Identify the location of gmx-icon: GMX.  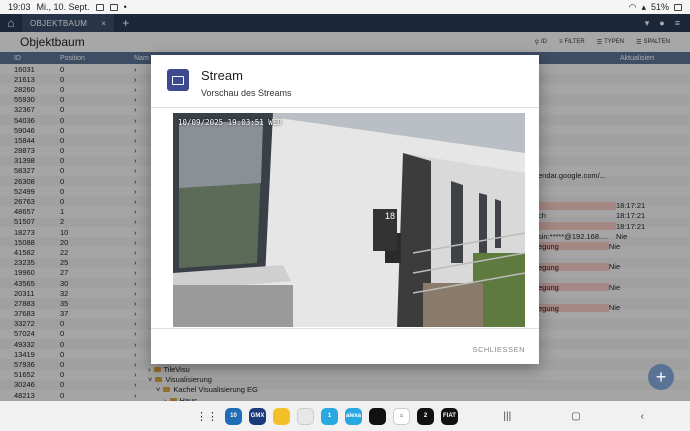
(257, 416).